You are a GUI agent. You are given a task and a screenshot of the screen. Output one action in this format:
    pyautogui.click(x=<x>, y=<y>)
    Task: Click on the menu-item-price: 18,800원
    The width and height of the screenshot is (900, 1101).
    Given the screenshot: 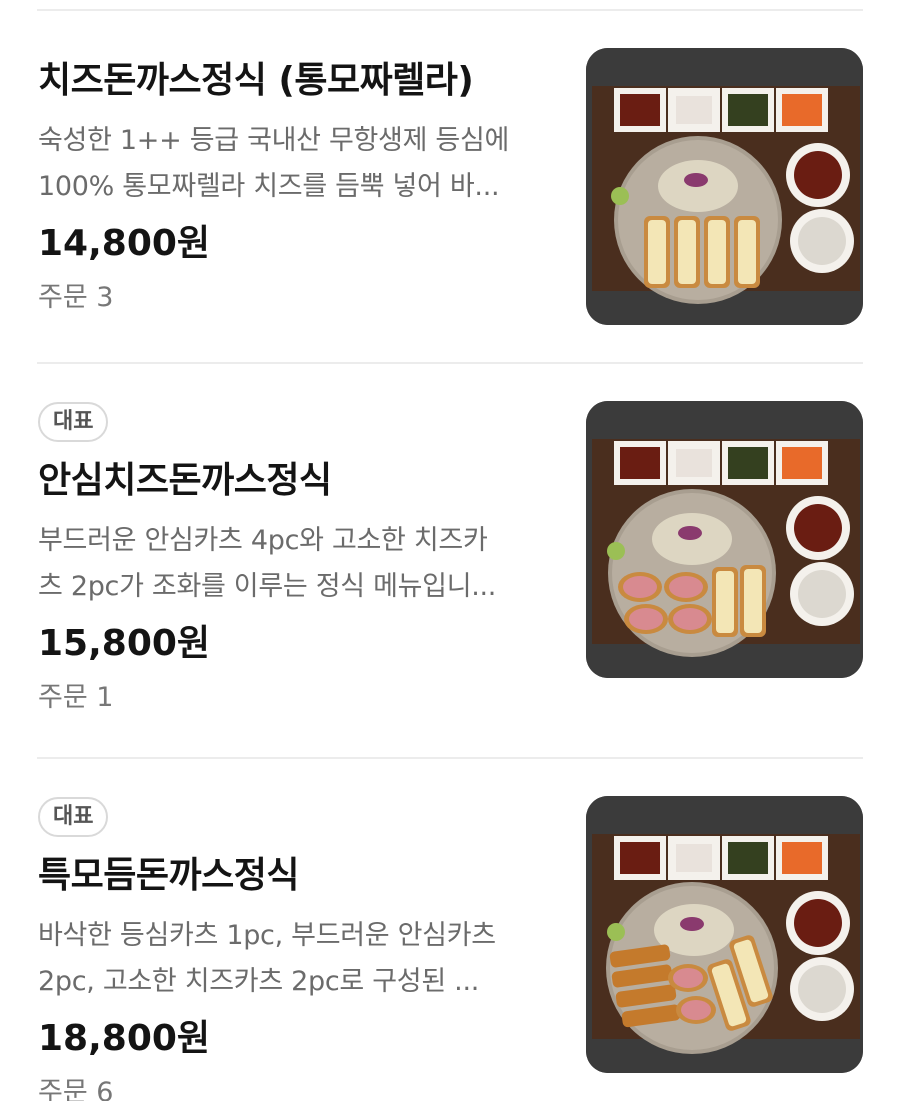 What is the action you would take?
    pyautogui.click(x=124, y=1038)
    